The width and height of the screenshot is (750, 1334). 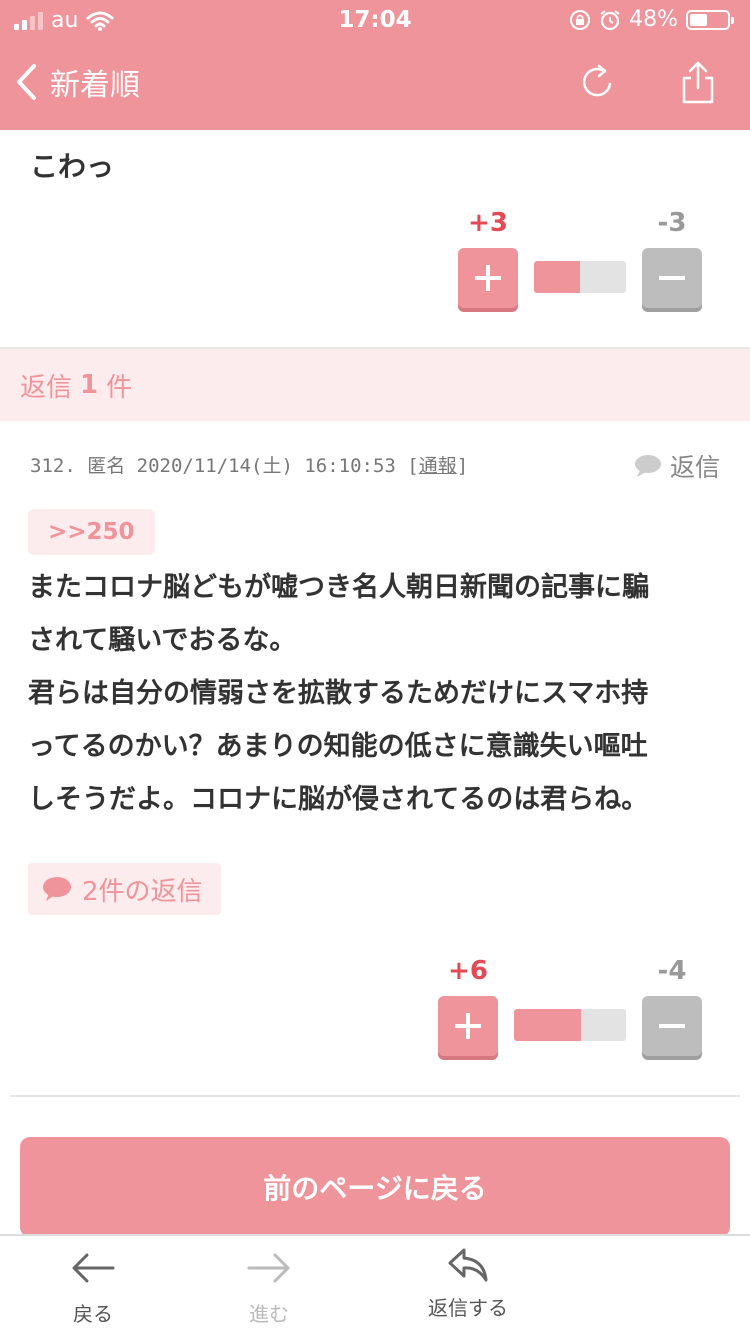 I want to click on previous-comment-text: こわっ, so click(x=72, y=166).